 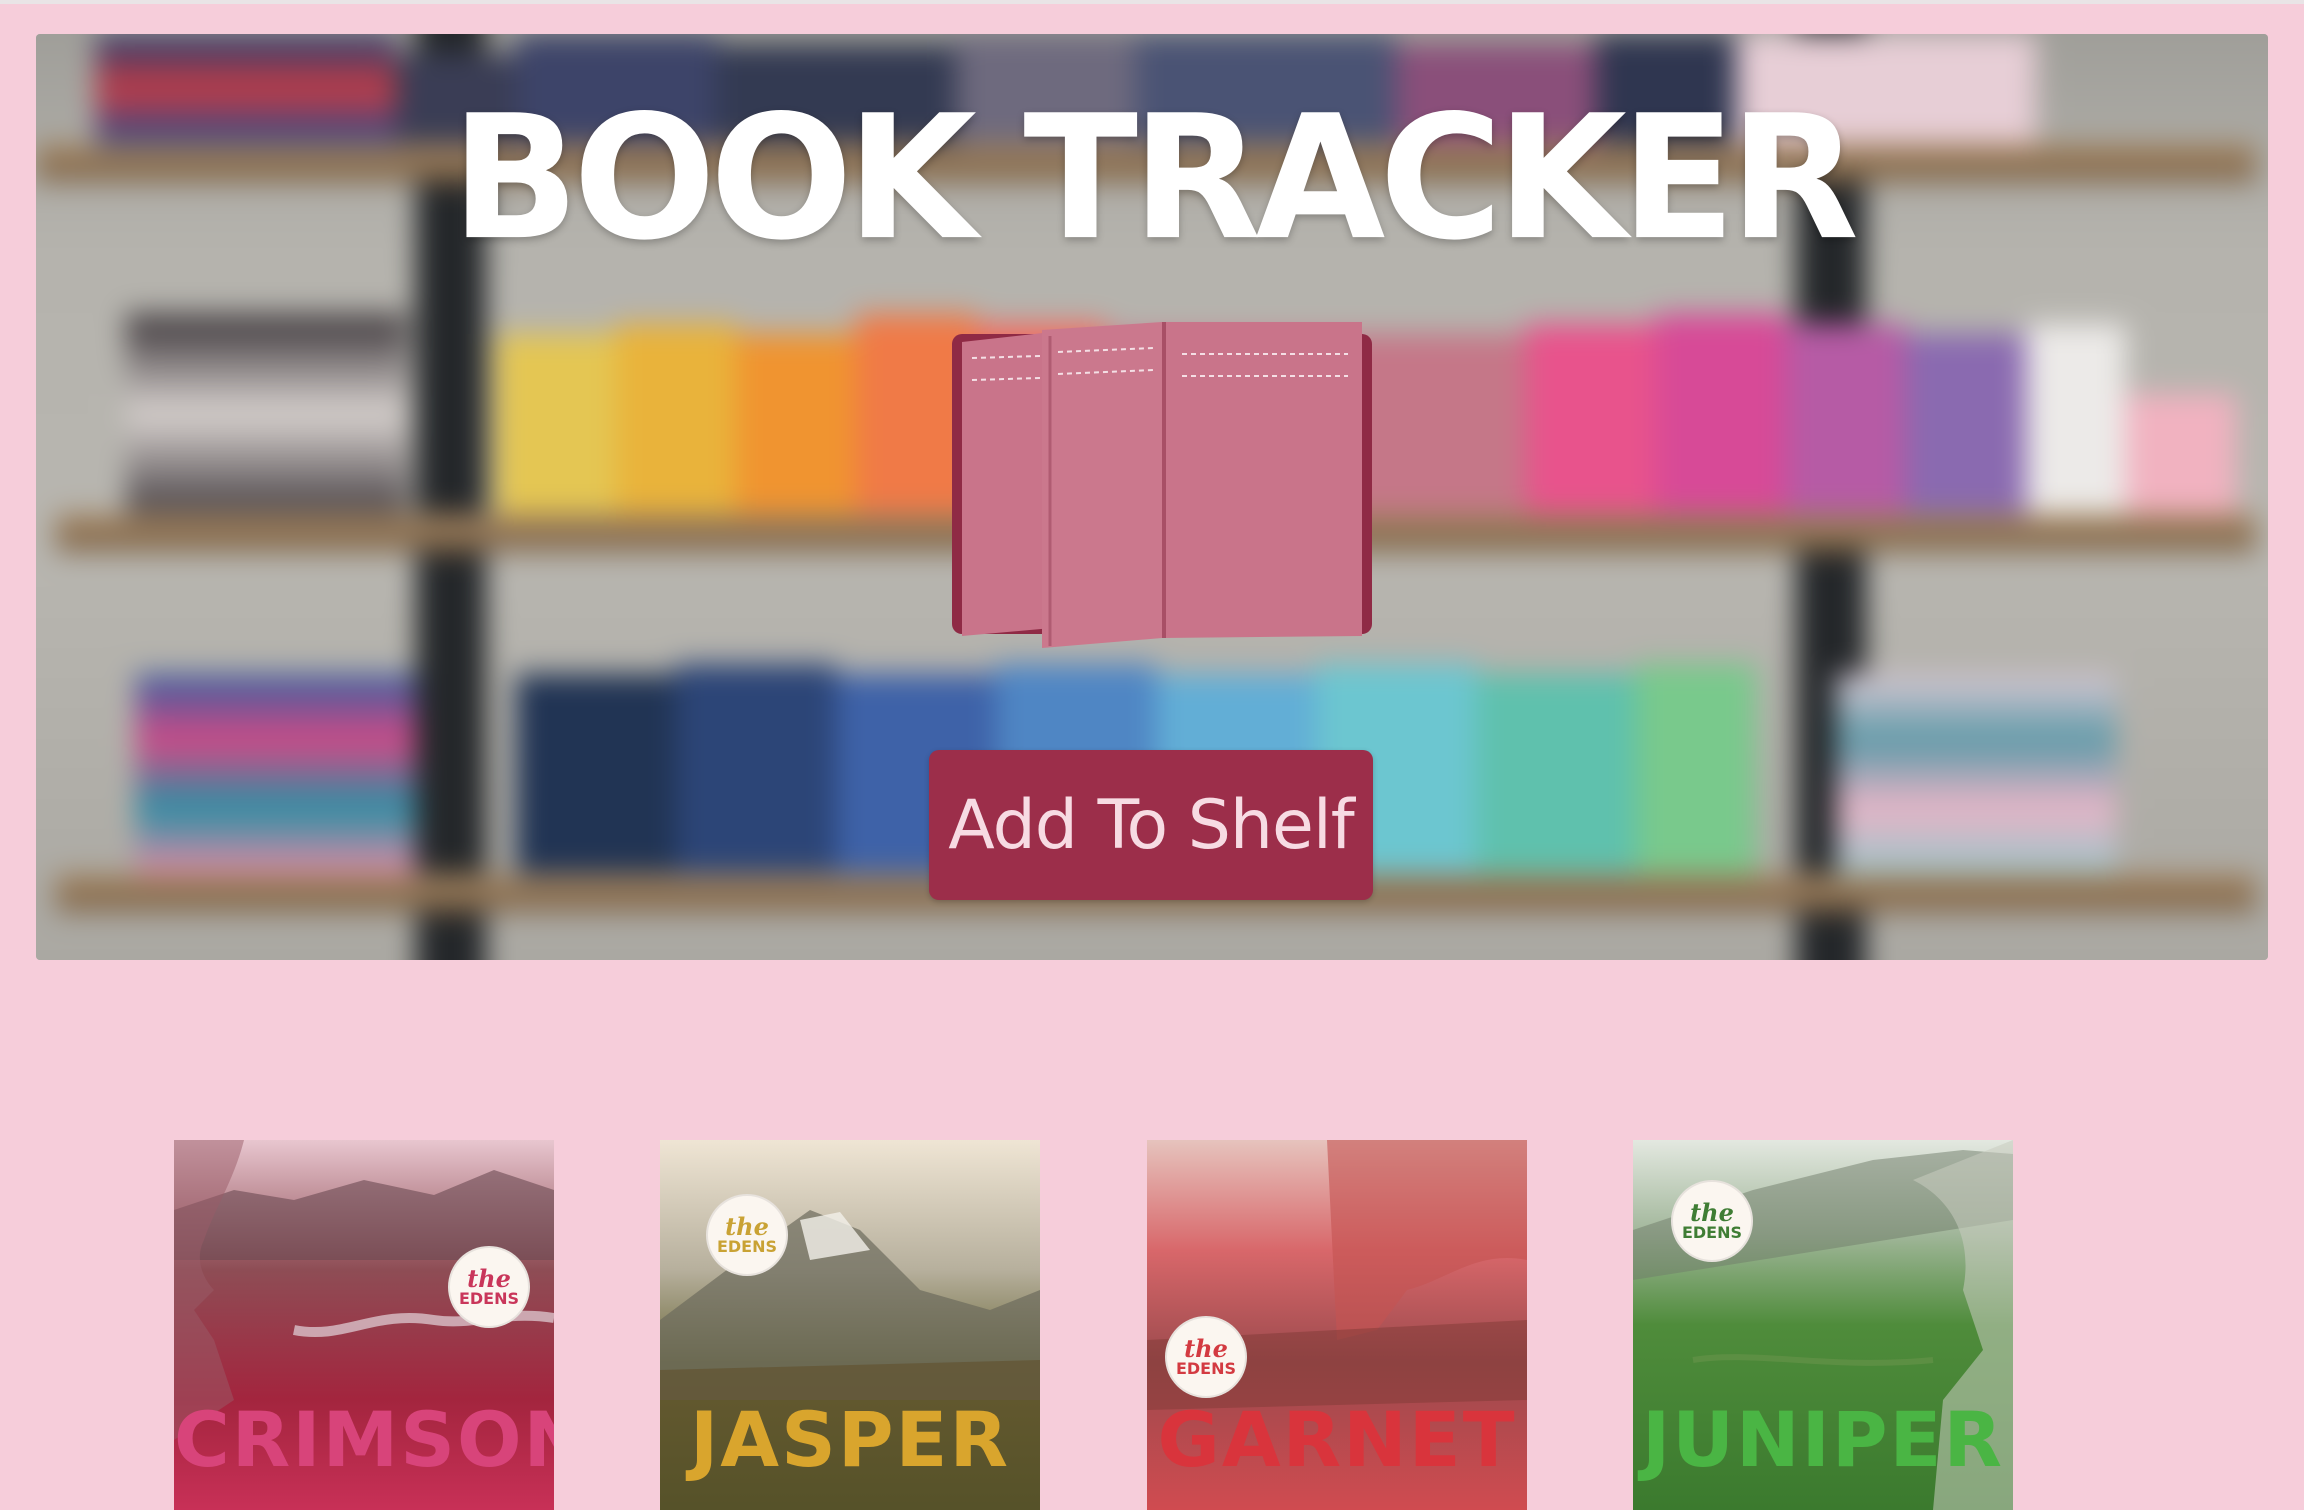 What do you see at coordinates (1823, 1325) in the screenshot?
I see `book-card-juniper: the EDENS JUNIPER` at bounding box center [1823, 1325].